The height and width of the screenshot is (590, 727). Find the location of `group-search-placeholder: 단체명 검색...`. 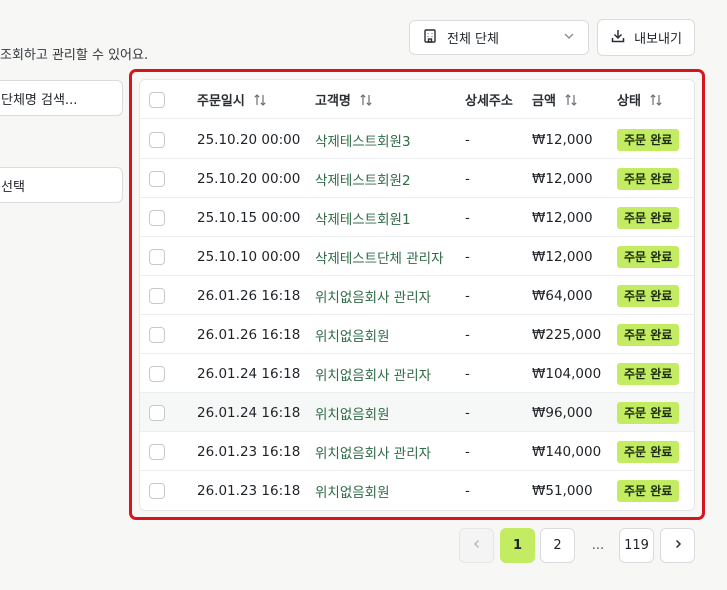

group-search-placeholder: 단체명 검색... is located at coordinates (39, 100).